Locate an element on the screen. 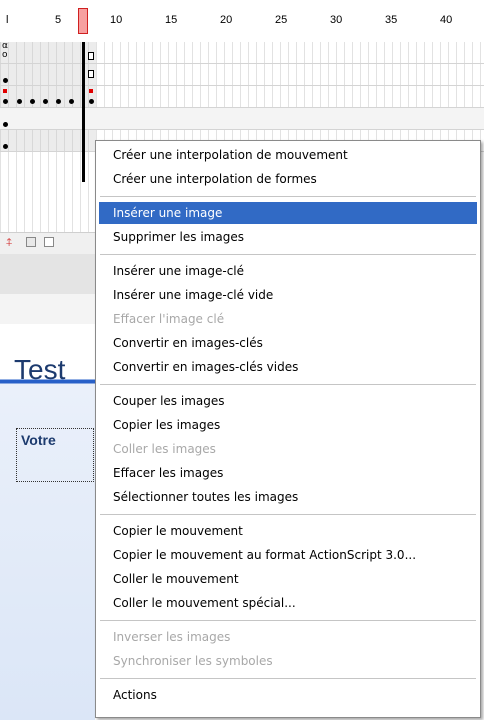 This screenshot has height=720, width=484. stage-title: Test is located at coordinates (40, 369).